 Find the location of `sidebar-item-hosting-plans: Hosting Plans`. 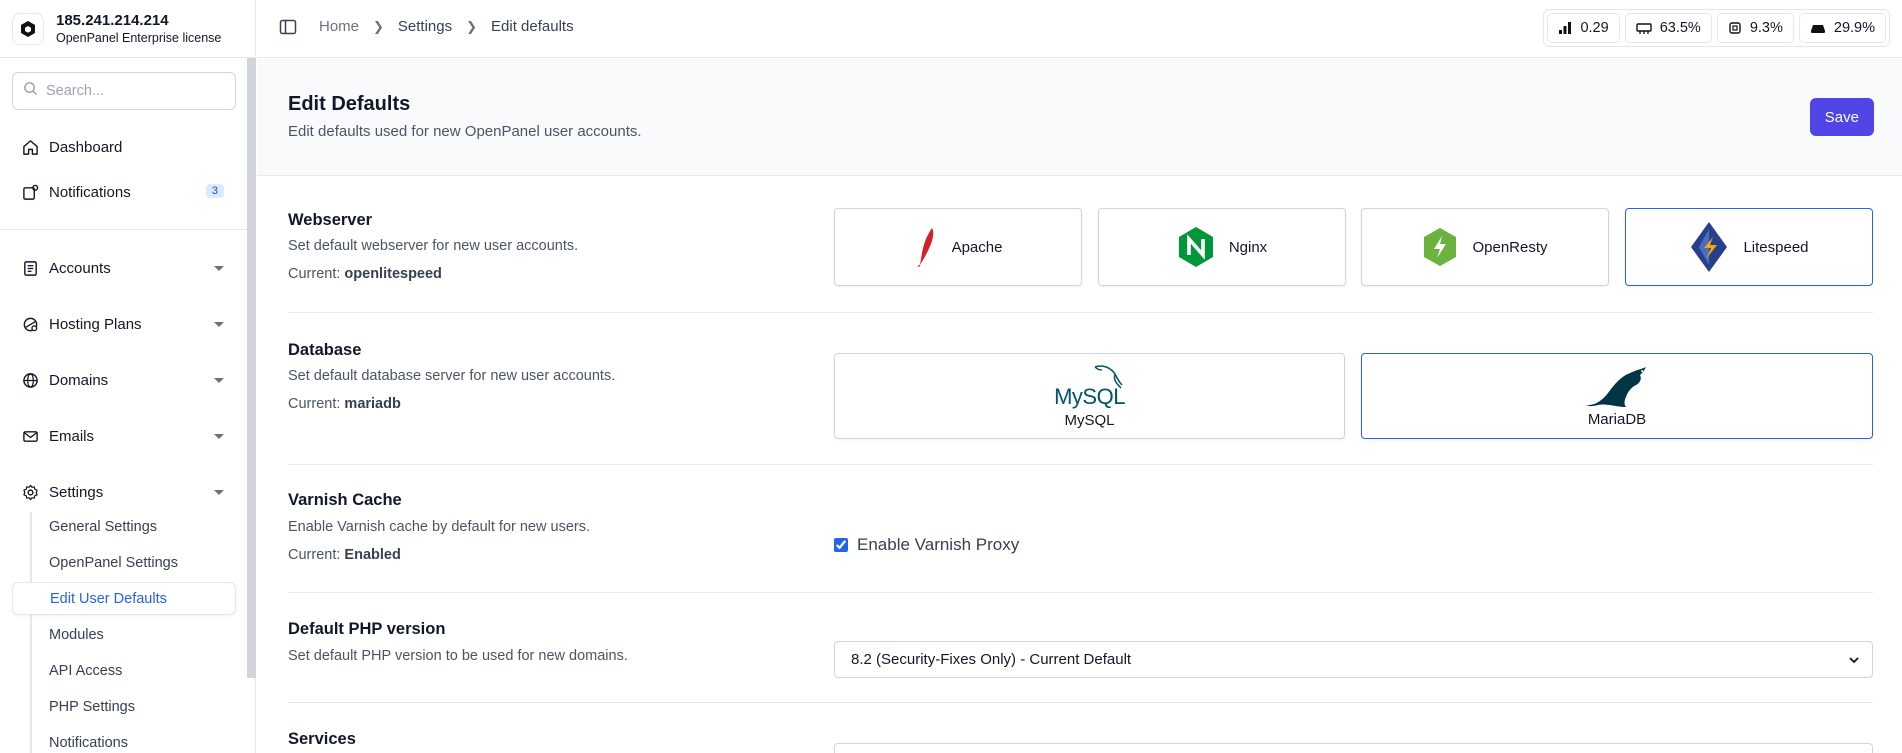

sidebar-item-hosting-plans: Hosting Plans is located at coordinates (124, 324).